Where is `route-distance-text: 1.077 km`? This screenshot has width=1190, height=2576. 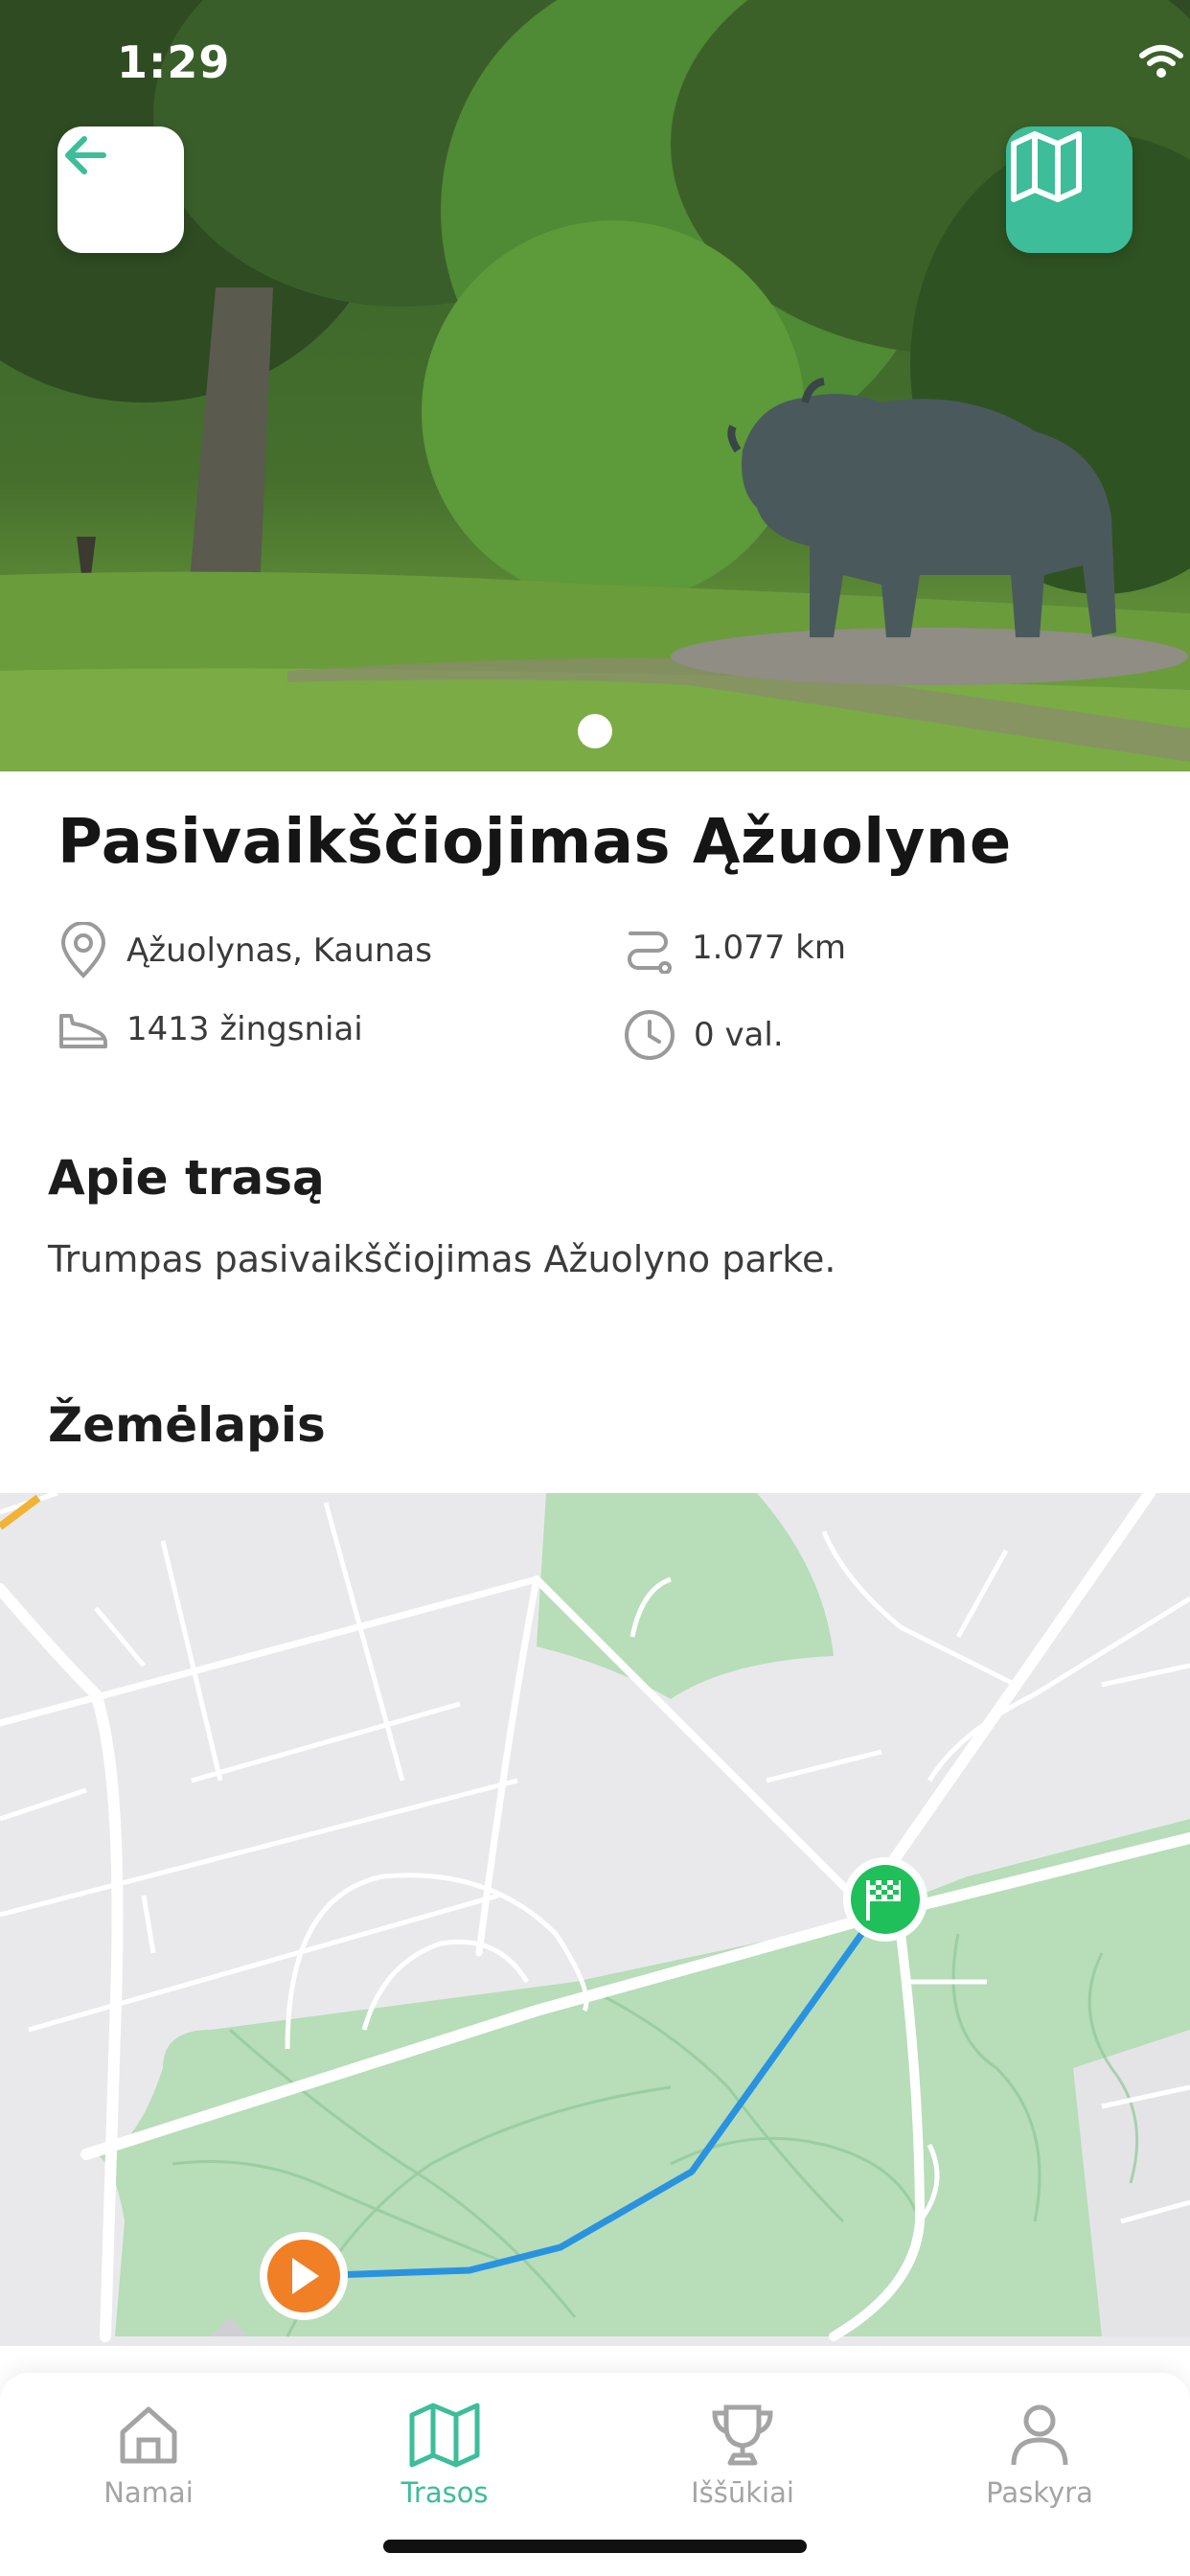 route-distance-text: 1.077 km is located at coordinates (769, 948).